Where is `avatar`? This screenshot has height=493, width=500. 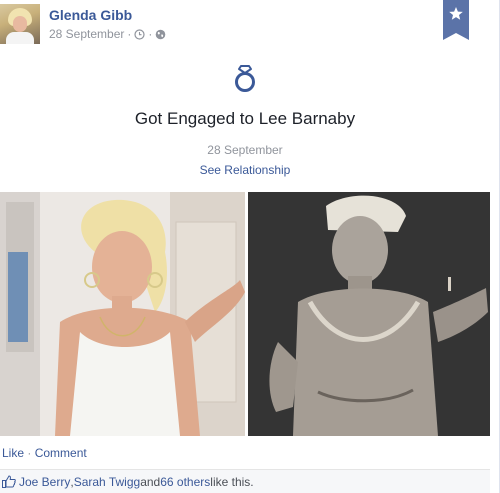
avatar is located at coordinates (20, 24).